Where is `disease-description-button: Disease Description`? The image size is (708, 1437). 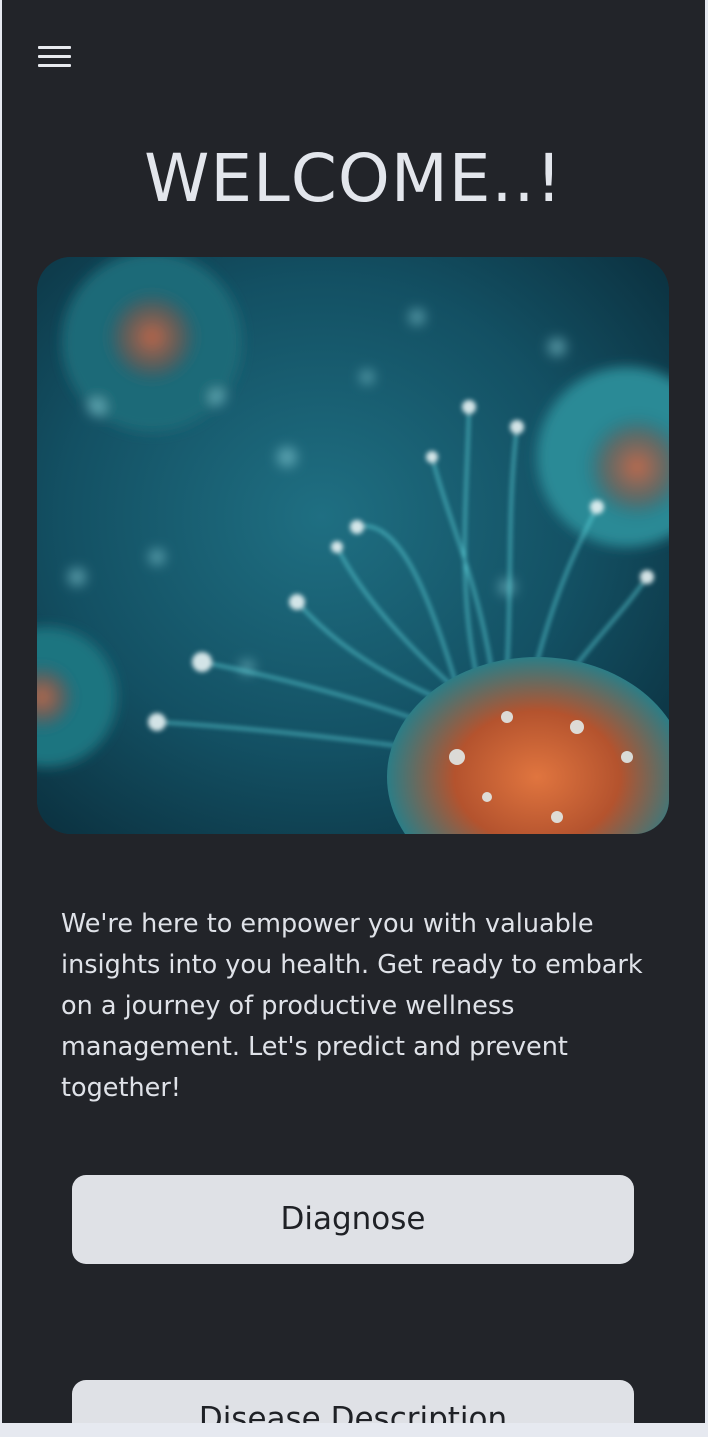
disease-description-button: Disease Description is located at coordinates (353, 1401).